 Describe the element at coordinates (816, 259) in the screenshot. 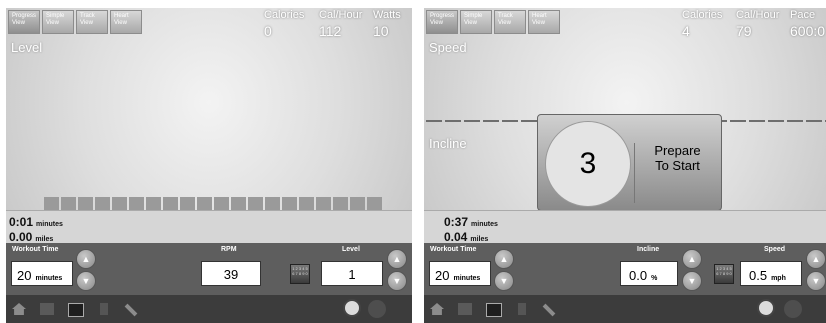

I see `speed-up-button: ▲` at that location.